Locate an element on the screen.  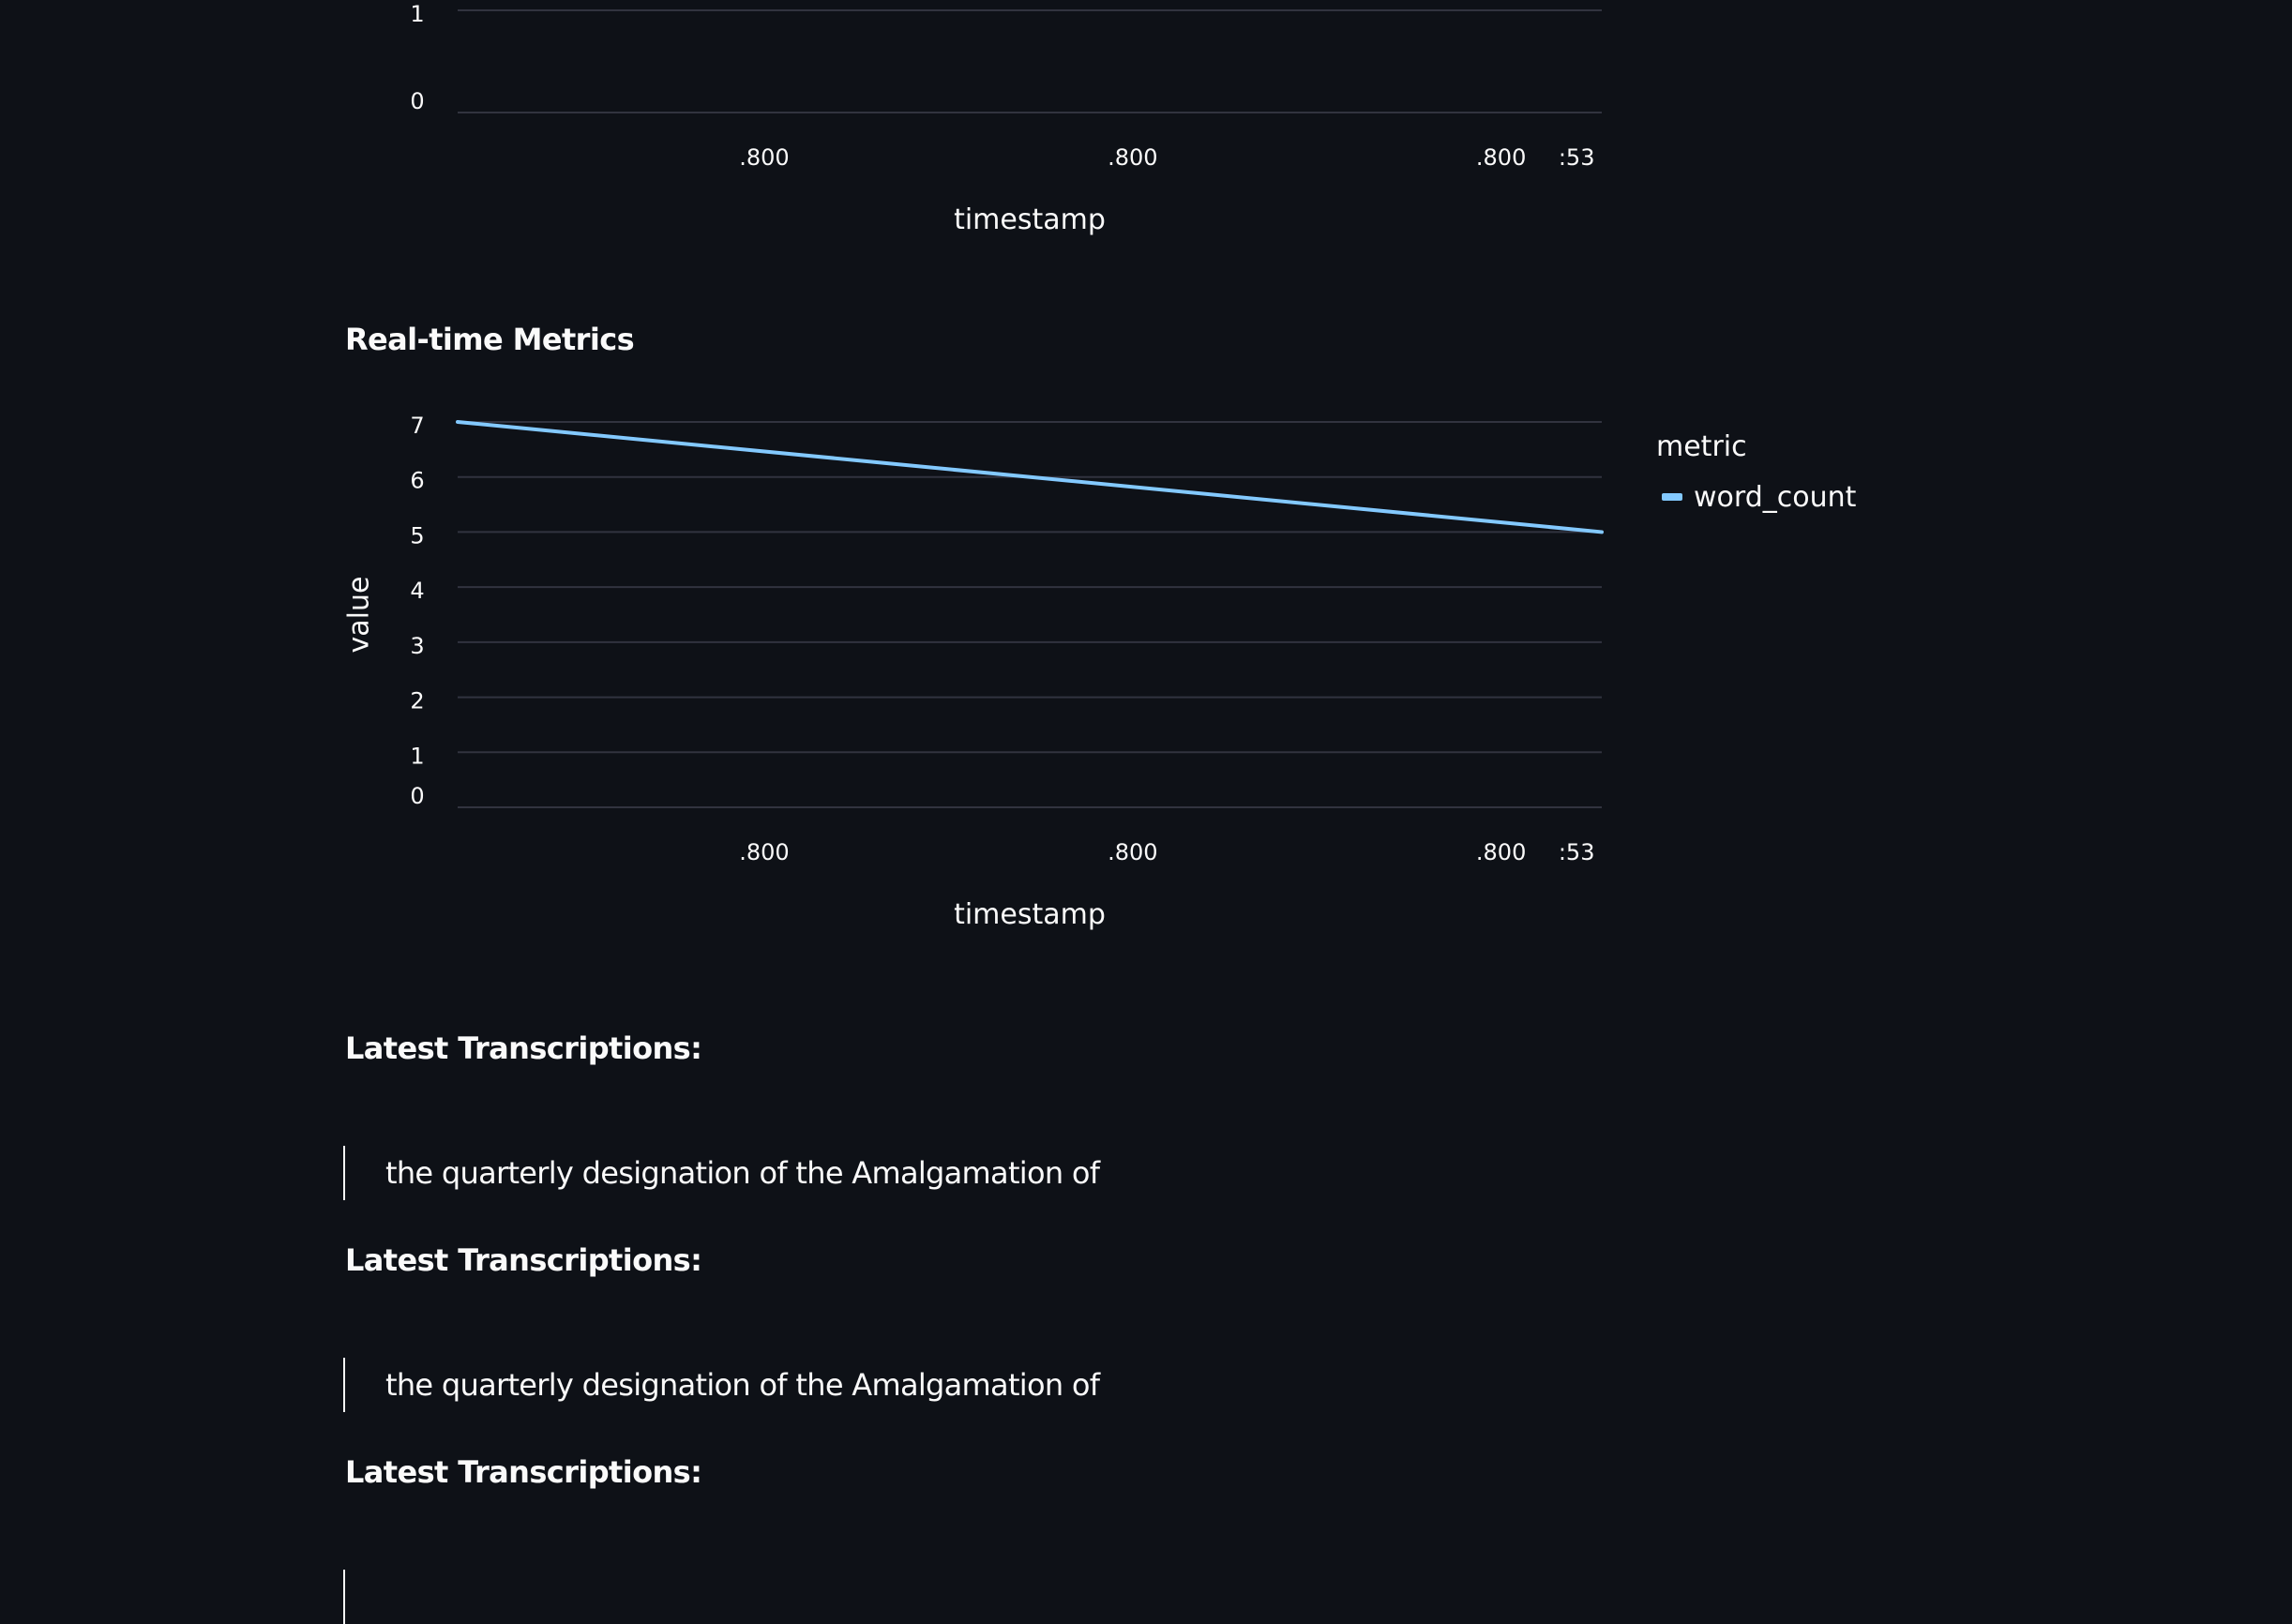
y-tick-label: 2 is located at coordinates (417, 701).